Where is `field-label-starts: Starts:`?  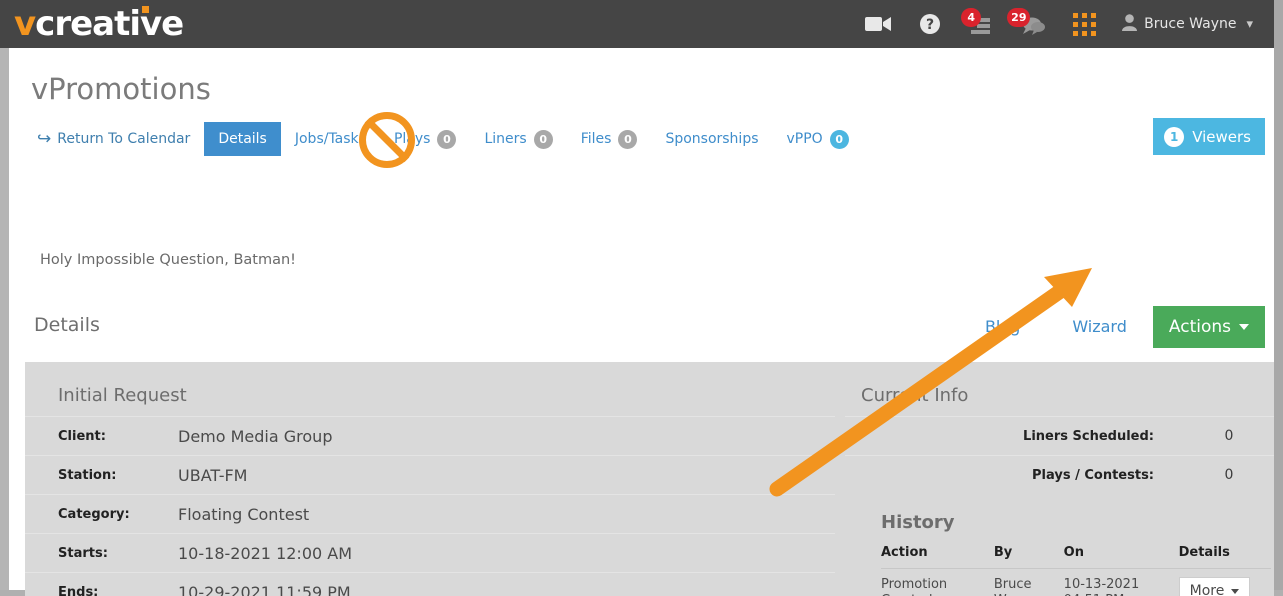
field-label-starts: Starts: is located at coordinates (83, 553).